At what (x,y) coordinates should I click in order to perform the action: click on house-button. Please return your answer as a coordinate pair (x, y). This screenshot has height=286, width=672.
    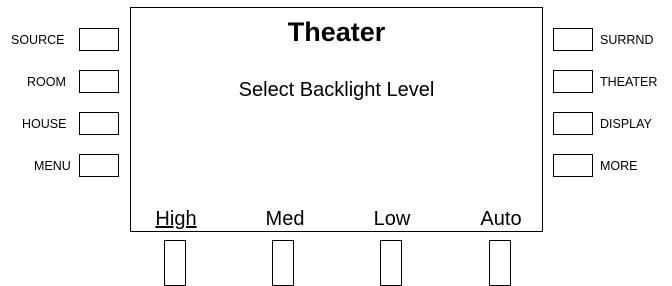
    Looking at the image, I should click on (99, 123).